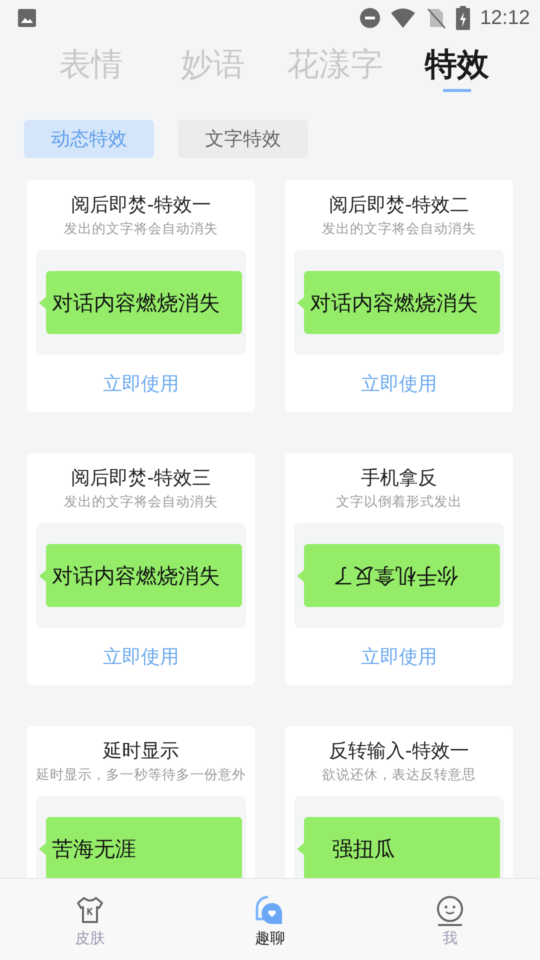  Describe the element at coordinates (141, 478) in the screenshot. I see `card-title: 阅后即焚-特效三` at that location.